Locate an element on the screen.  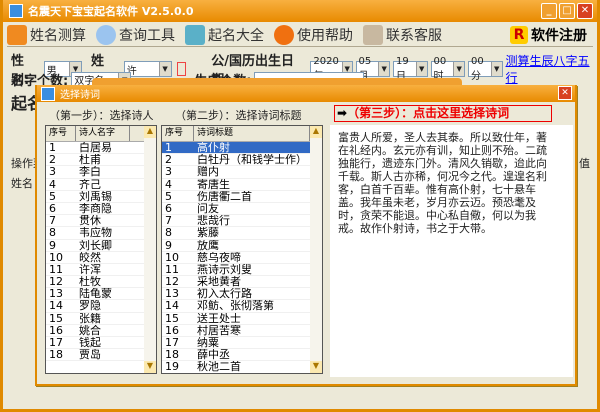
list-item: 16 姚合 is located at coordinates (101, 331).